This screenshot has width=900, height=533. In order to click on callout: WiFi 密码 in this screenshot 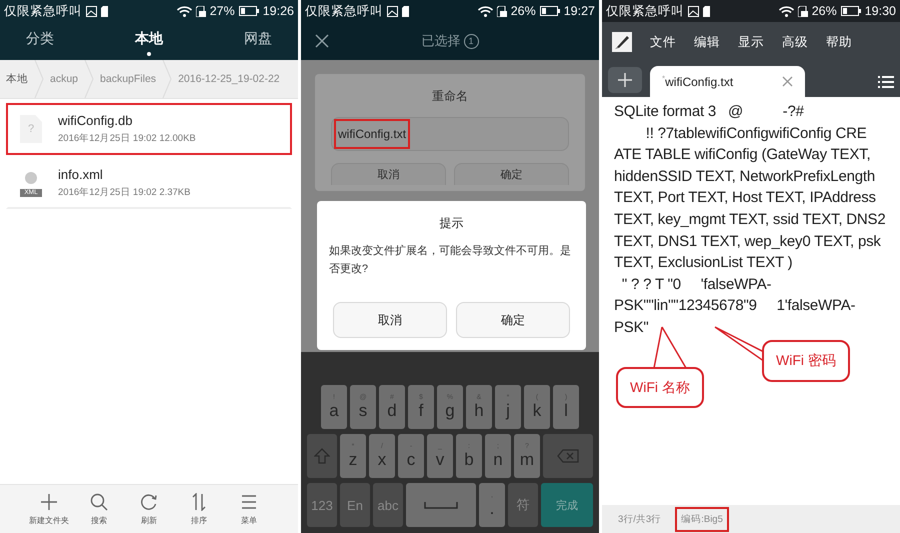, I will do `click(806, 361)`.